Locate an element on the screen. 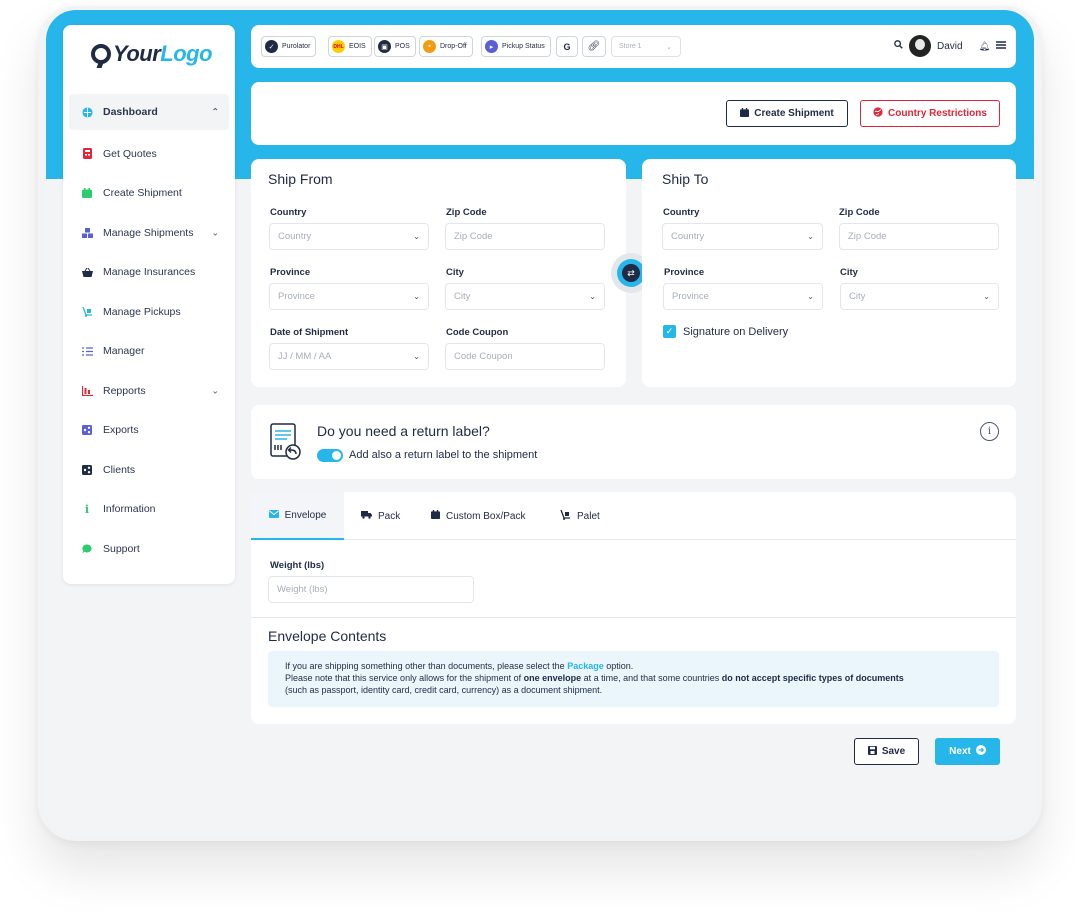  to-zip-placeholder: Zip Code is located at coordinates (867, 236).